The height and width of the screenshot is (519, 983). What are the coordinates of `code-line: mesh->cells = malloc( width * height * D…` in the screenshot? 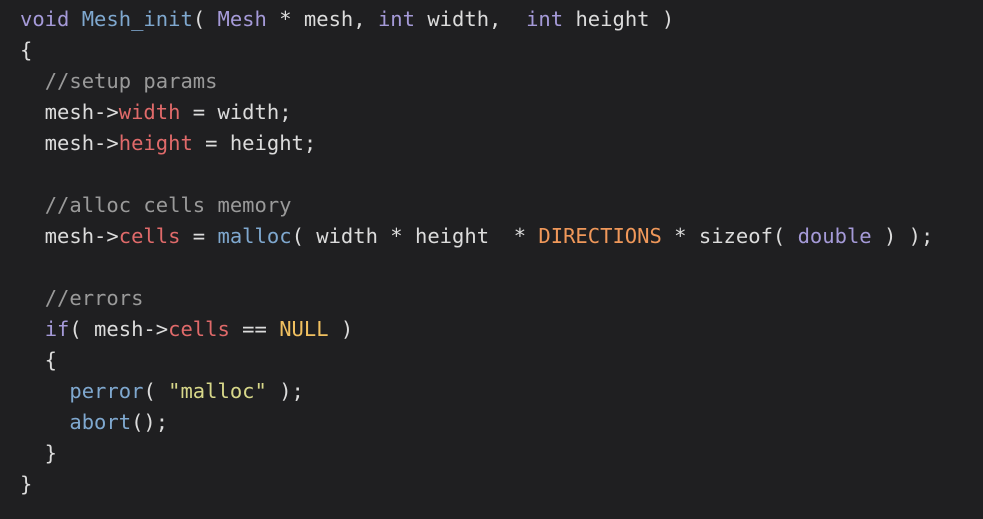 It's located at (501, 236).